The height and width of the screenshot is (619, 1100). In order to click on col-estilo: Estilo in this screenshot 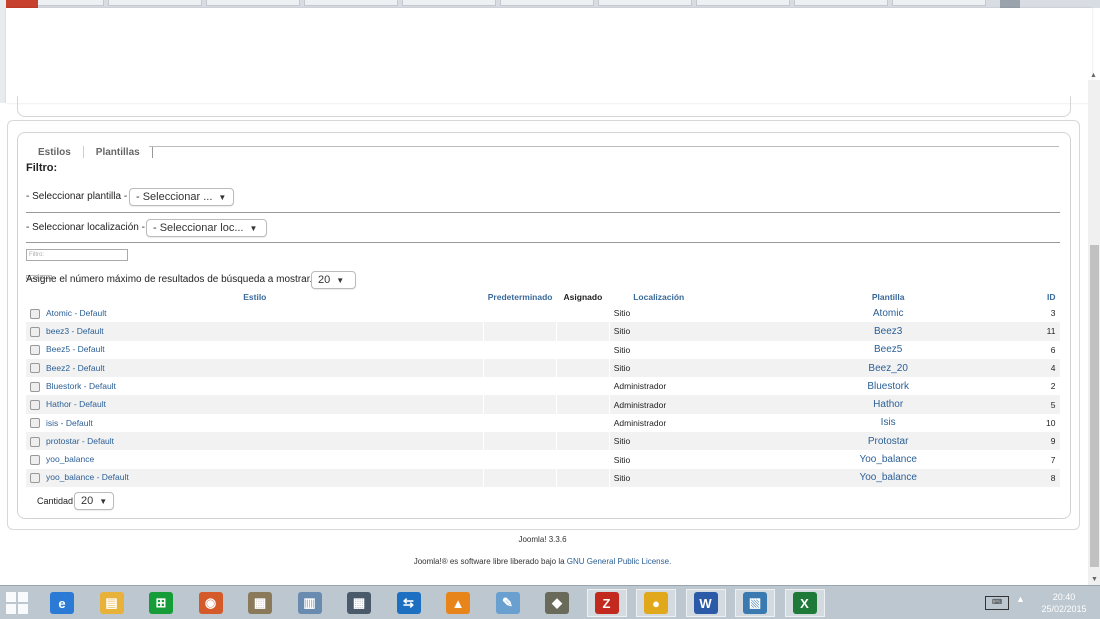, I will do `click(255, 297)`.